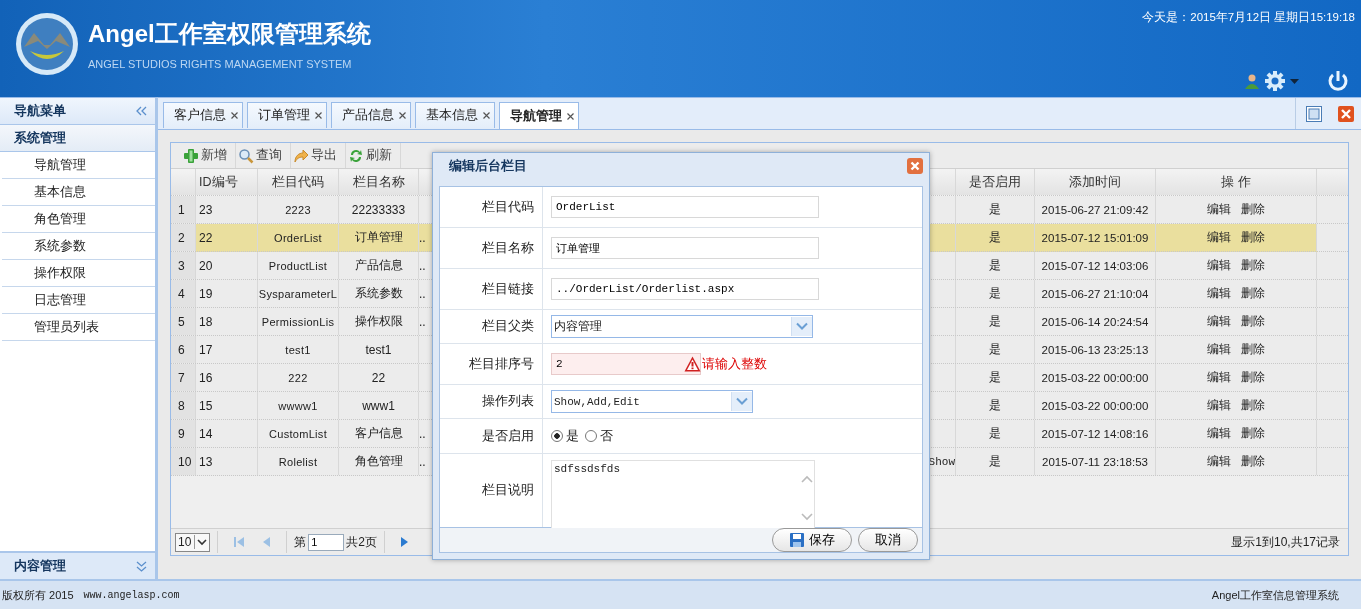  Describe the element at coordinates (131, 595) in the screenshot. I see `website-text: www.angelasp.com` at that location.